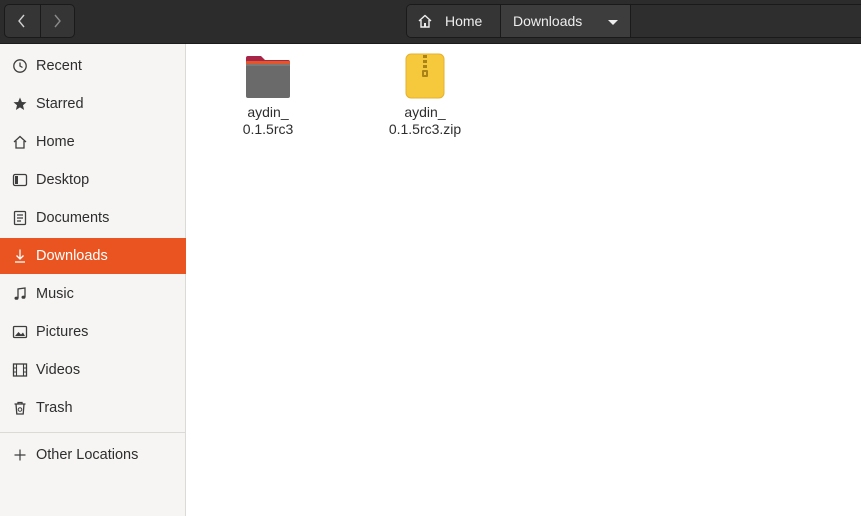 The width and height of the screenshot is (861, 516). I want to click on sidebar-item-music: Music, so click(93, 294).